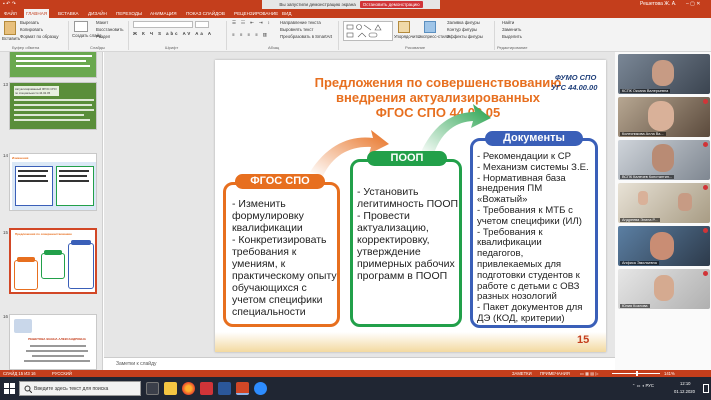 The image size is (711, 400). I want to click on clock-time: 12:10, so click(685, 383).